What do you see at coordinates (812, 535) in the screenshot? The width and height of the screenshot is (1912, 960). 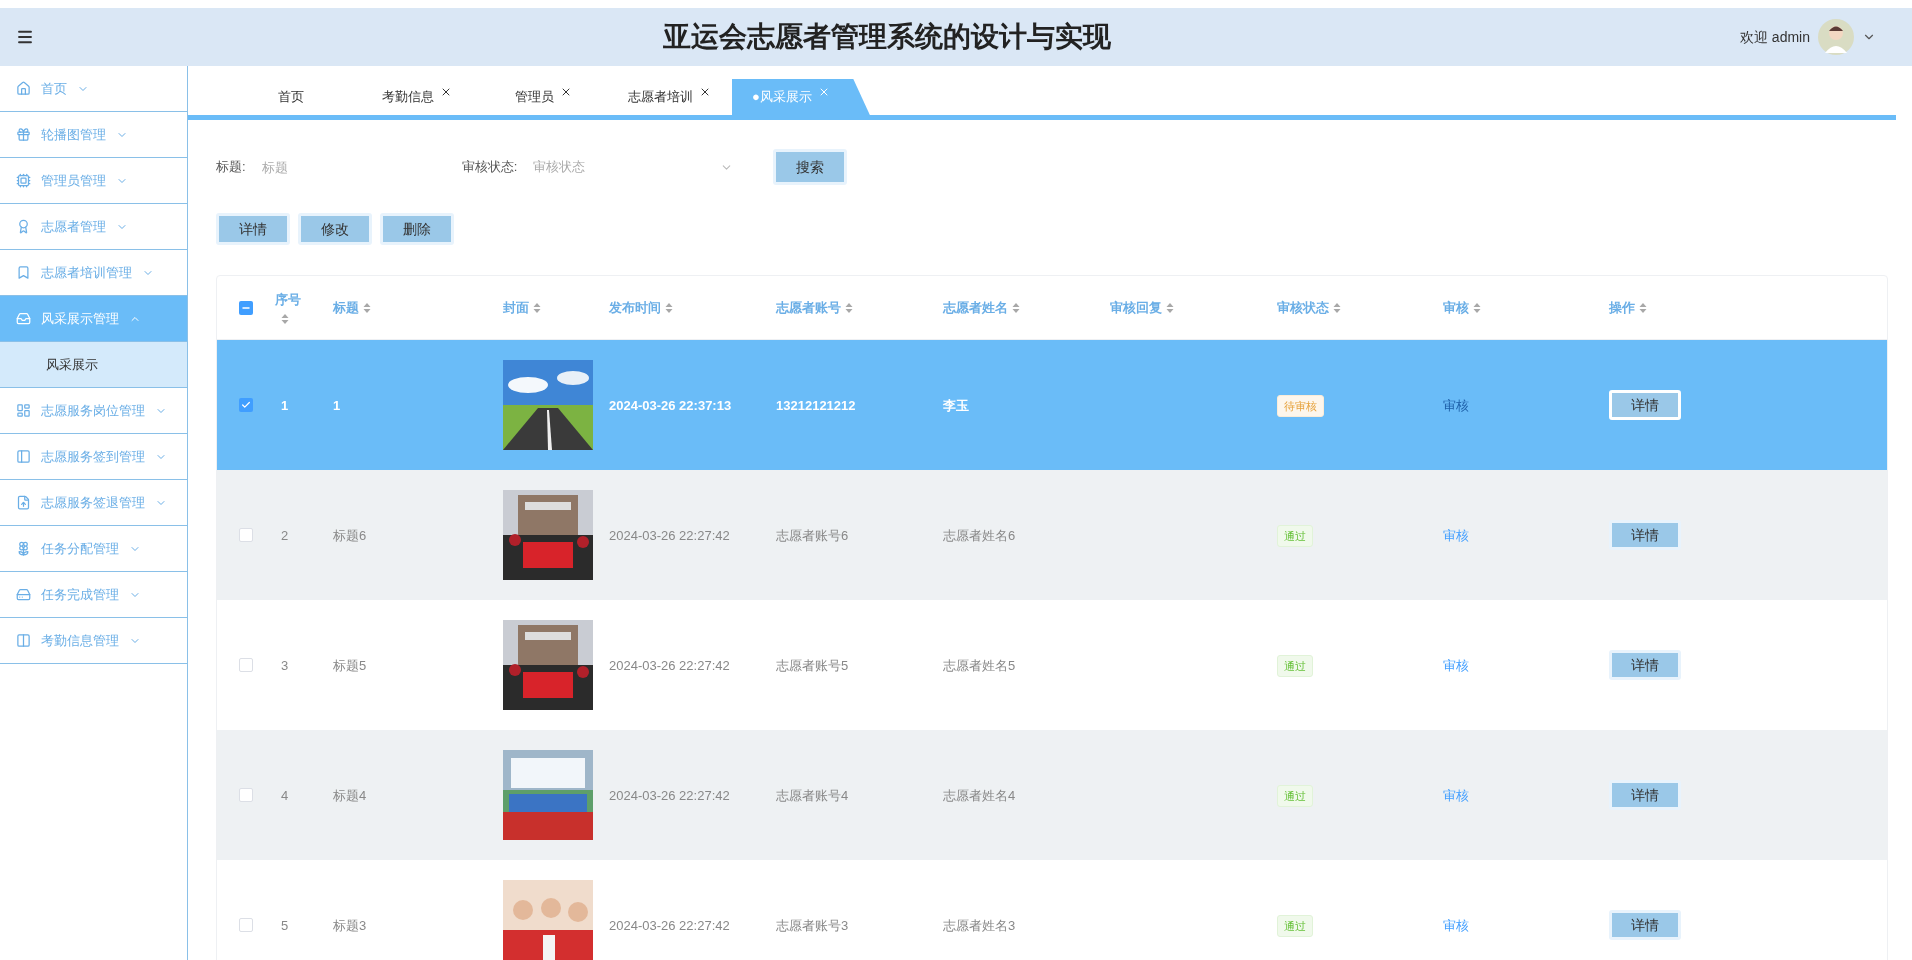 I see `table-cell: 志愿者账号6` at bounding box center [812, 535].